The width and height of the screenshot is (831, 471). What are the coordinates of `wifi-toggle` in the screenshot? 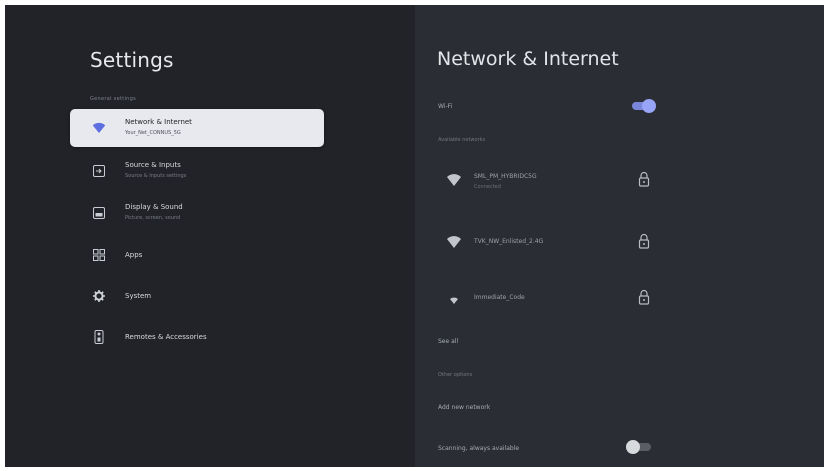 It's located at (644, 106).